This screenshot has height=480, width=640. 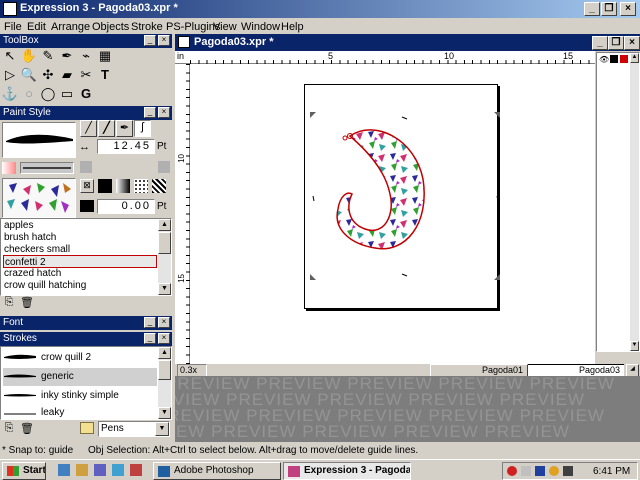 I want to click on list-item: inky stinky simple, so click(x=80, y=396).